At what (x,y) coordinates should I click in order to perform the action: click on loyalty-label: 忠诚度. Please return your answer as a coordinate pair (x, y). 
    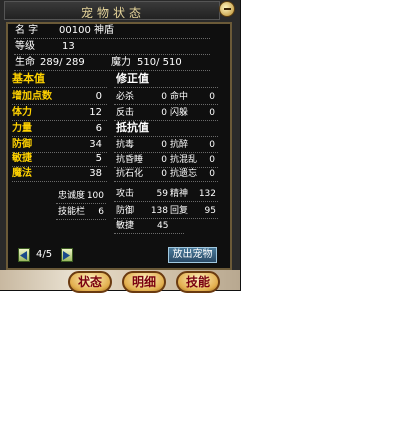
    Looking at the image, I should click on (72, 196).